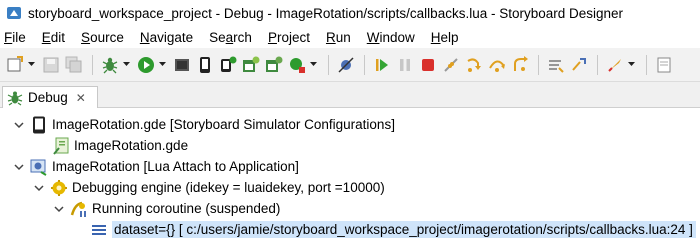 The image size is (700, 243). I want to click on export-button, so click(251, 65).